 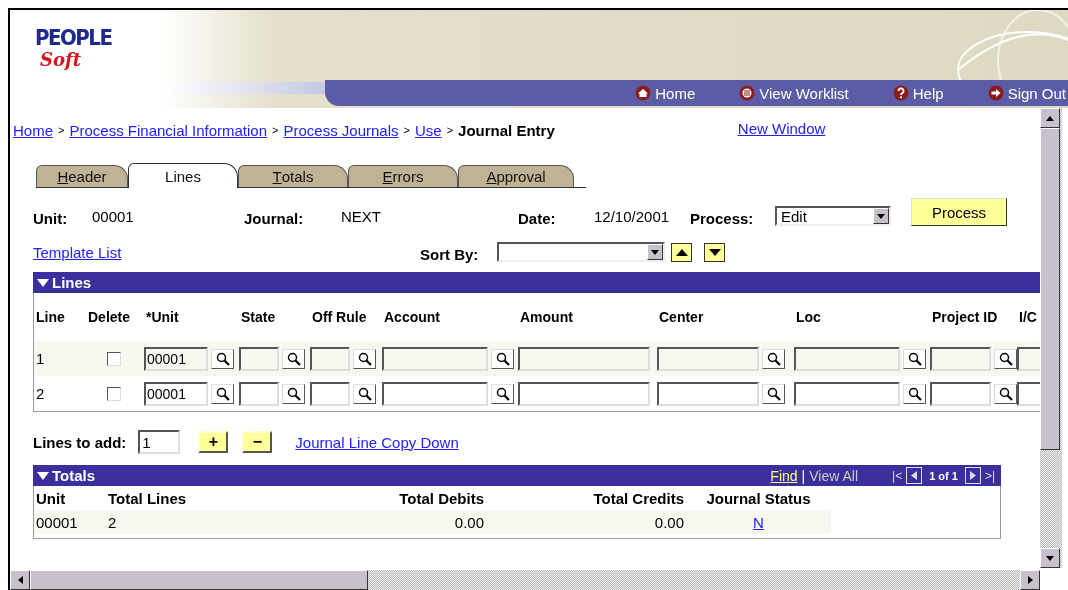 I want to click on copy-down-link: Journal Line Copy Down, so click(x=377, y=442).